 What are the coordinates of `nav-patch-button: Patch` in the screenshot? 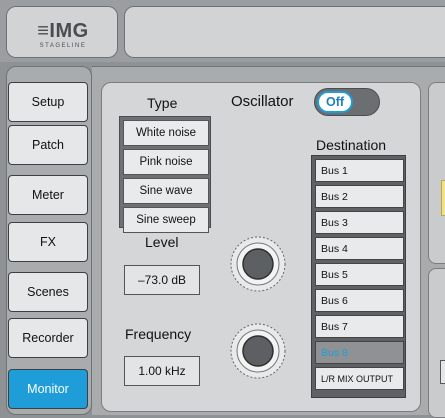 It's located at (48, 145).